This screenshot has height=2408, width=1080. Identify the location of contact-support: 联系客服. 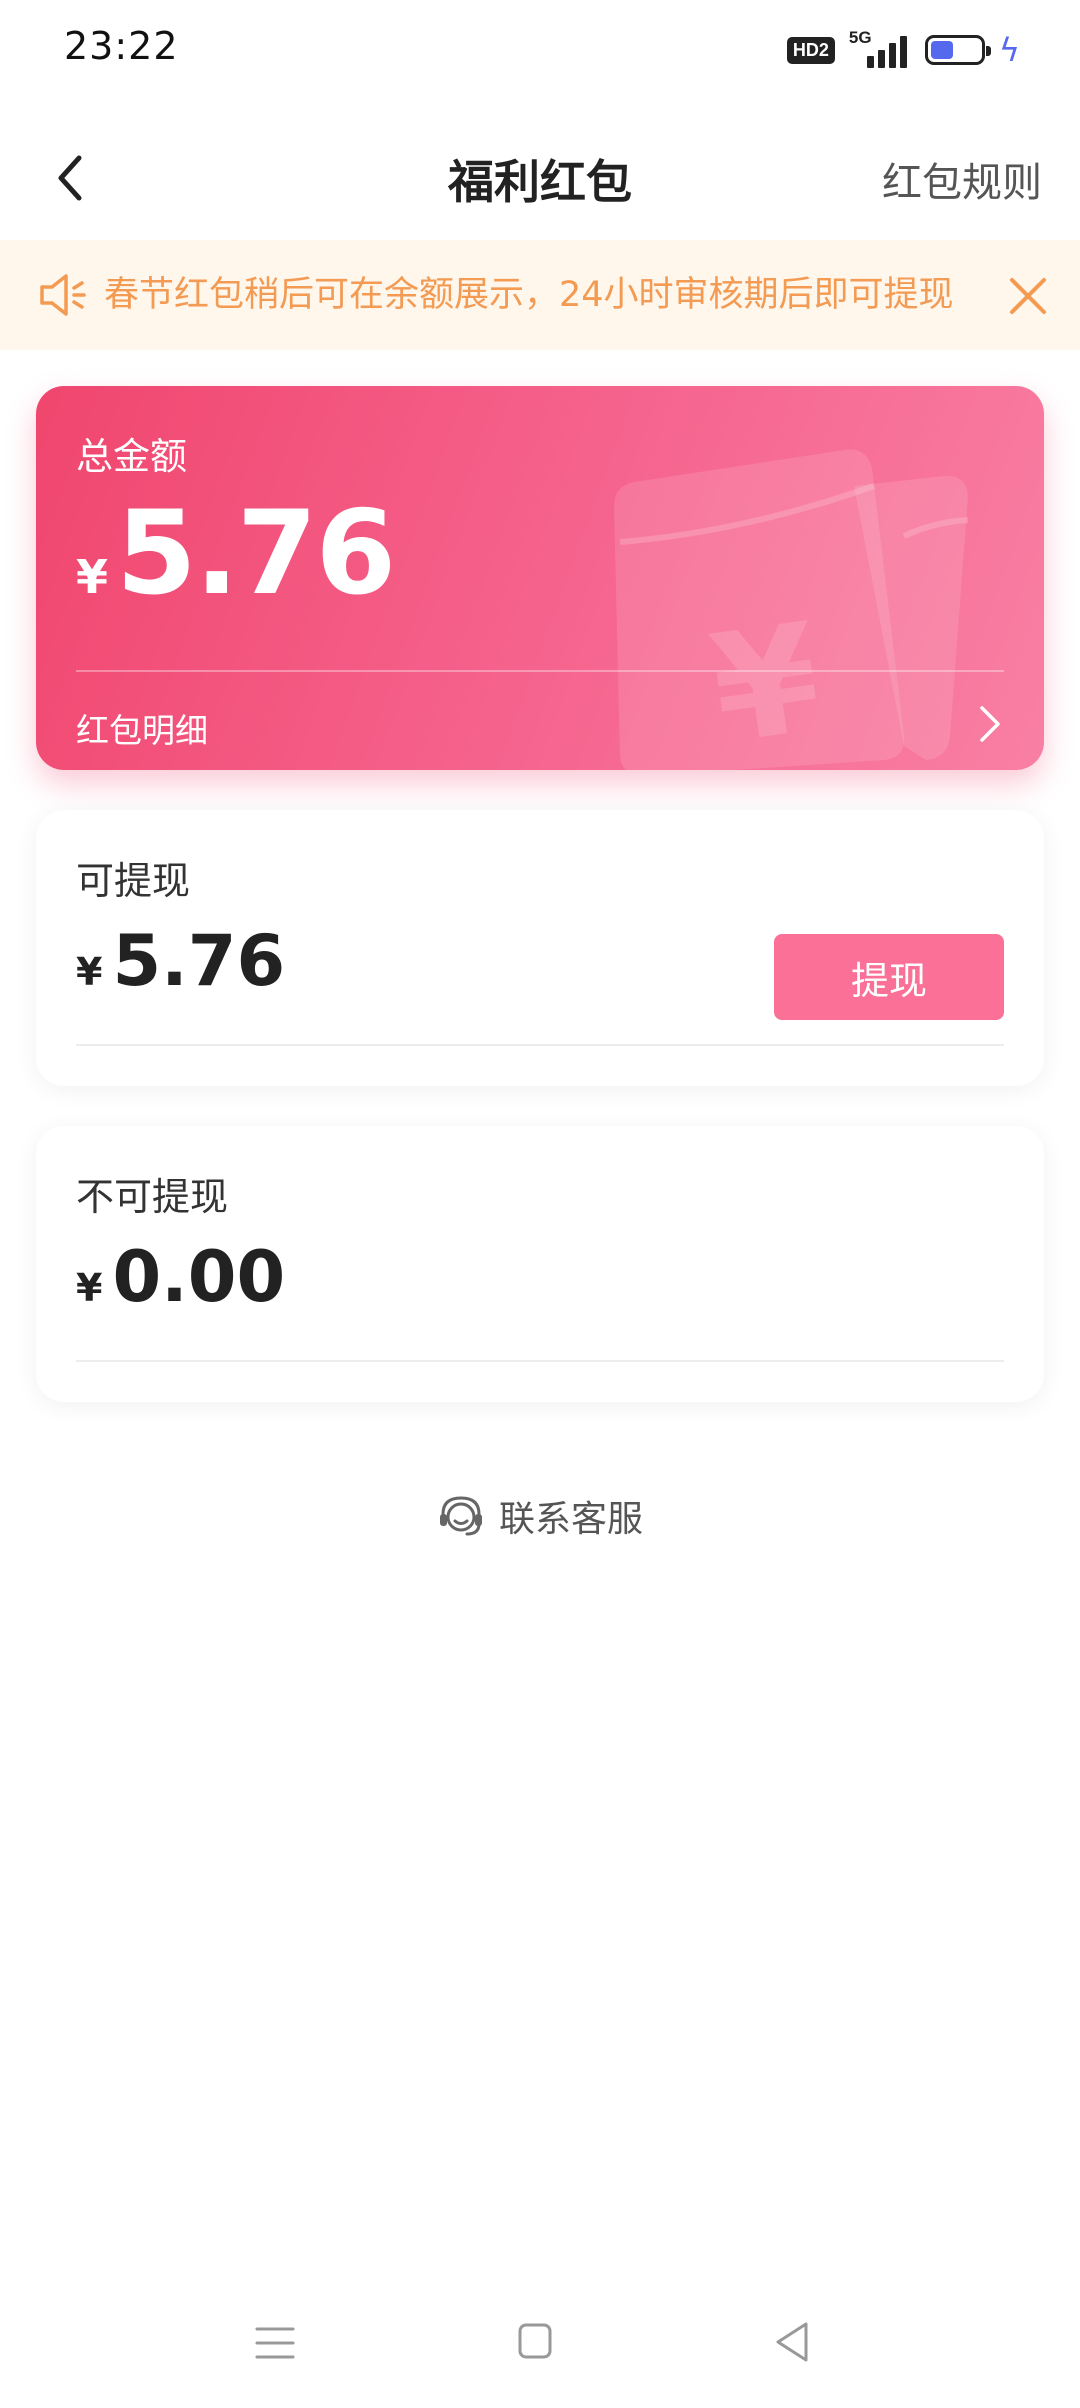
(540, 1516).